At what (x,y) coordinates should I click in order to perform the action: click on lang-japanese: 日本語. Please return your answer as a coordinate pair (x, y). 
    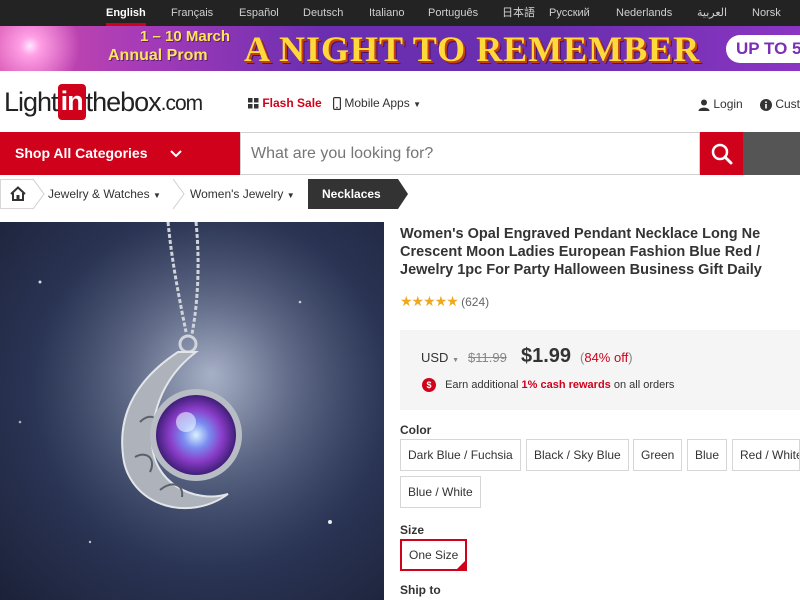
    Looking at the image, I should click on (518, 13).